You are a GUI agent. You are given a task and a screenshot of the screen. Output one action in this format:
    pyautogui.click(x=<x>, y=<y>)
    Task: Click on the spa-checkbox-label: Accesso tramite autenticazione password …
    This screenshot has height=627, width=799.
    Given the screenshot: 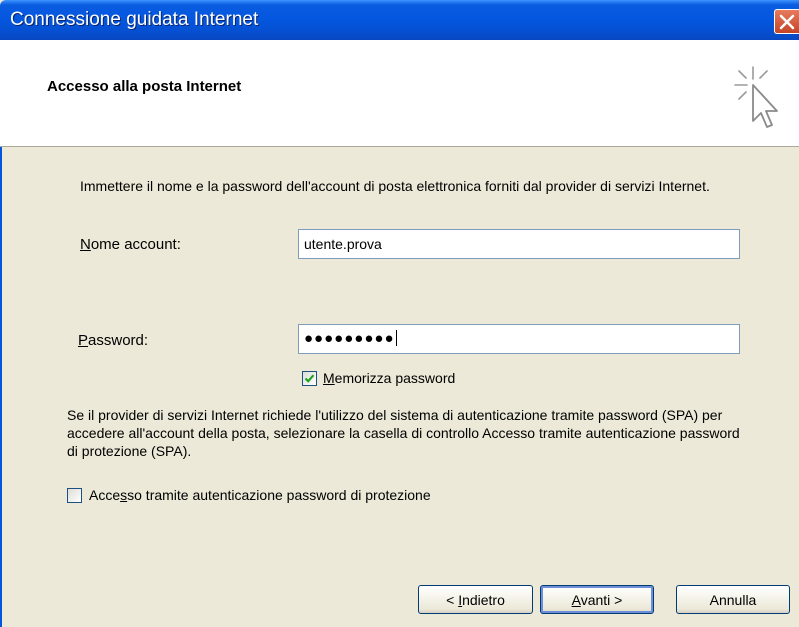 What is the action you would take?
    pyautogui.click(x=260, y=495)
    